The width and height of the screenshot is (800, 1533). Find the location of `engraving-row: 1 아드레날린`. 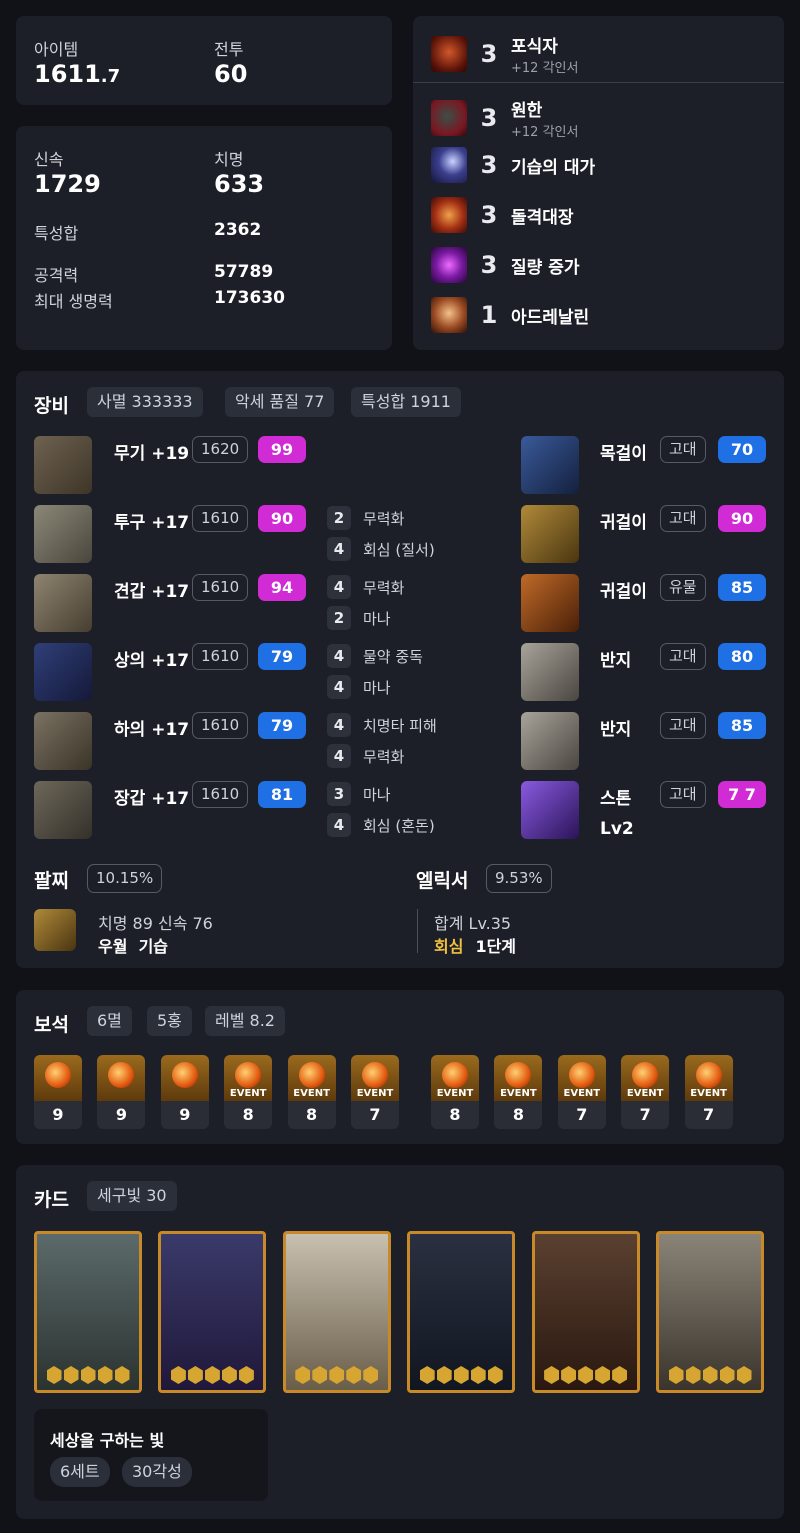

engraving-row: 1 아드레날린 is located at coordinates (510, 315).